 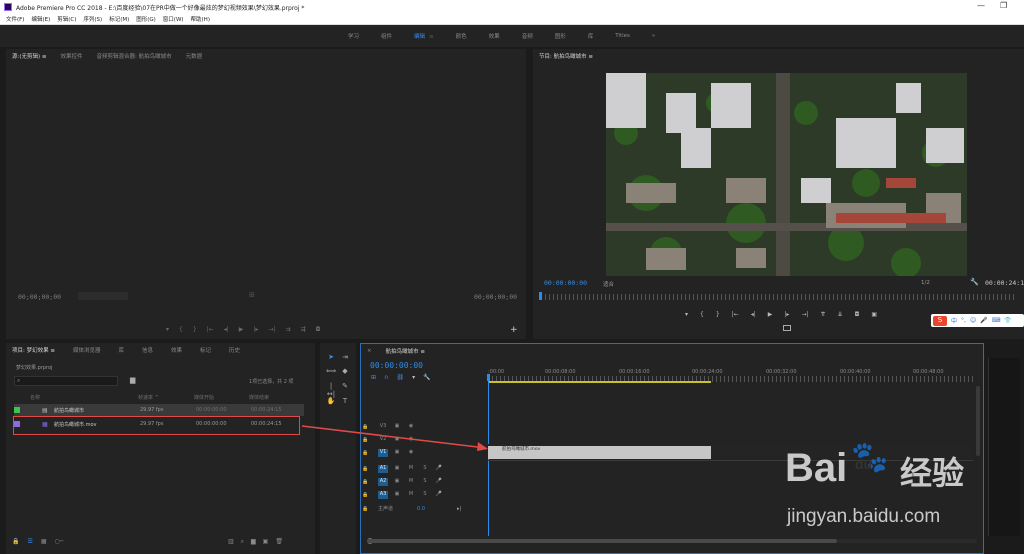 I want to click on label-color-chip, so click(x=17, y=410).